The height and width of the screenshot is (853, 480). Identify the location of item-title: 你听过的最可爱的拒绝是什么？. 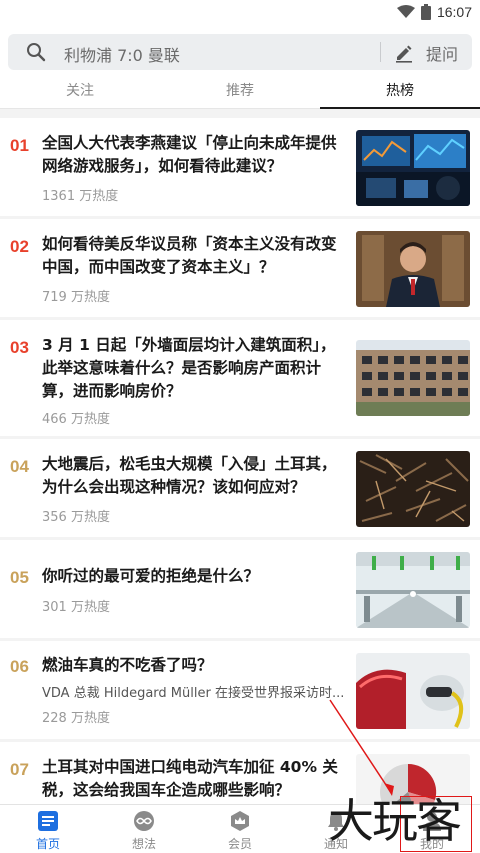
(151, 576).